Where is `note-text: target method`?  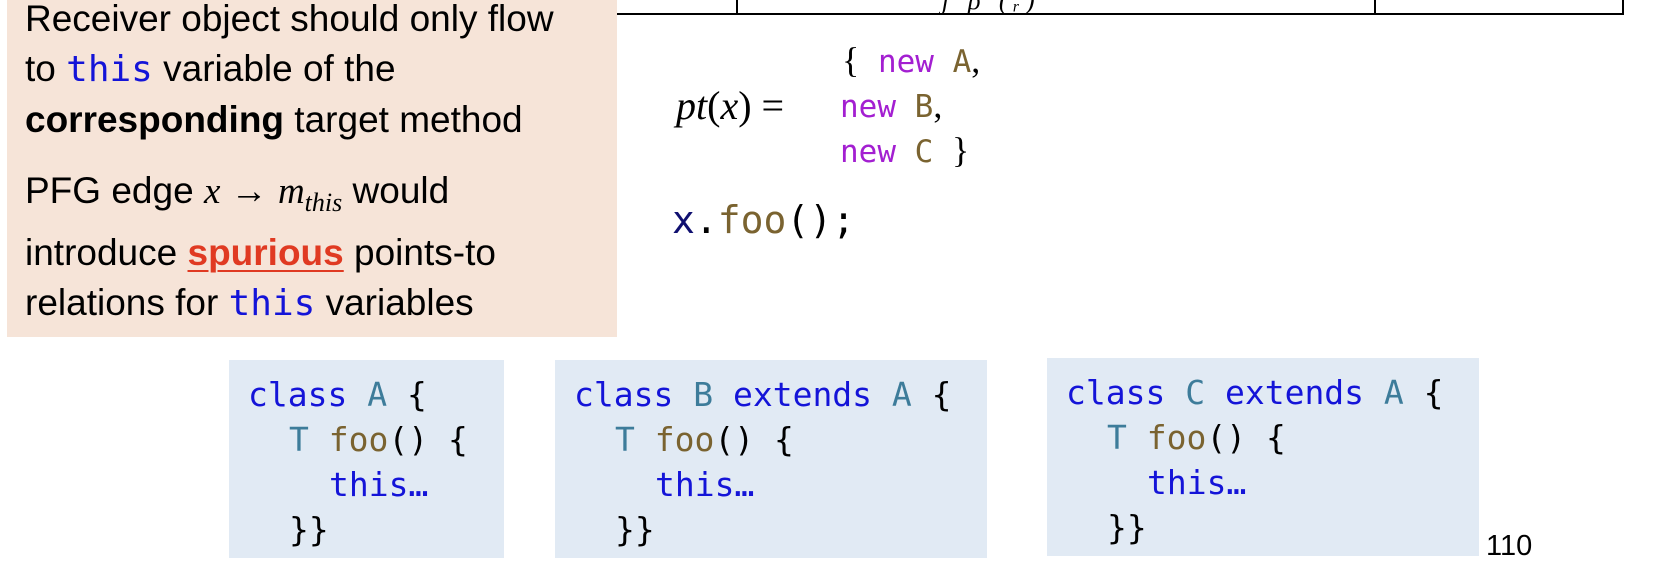
note-text: target method is located at coordinates (403, 119).